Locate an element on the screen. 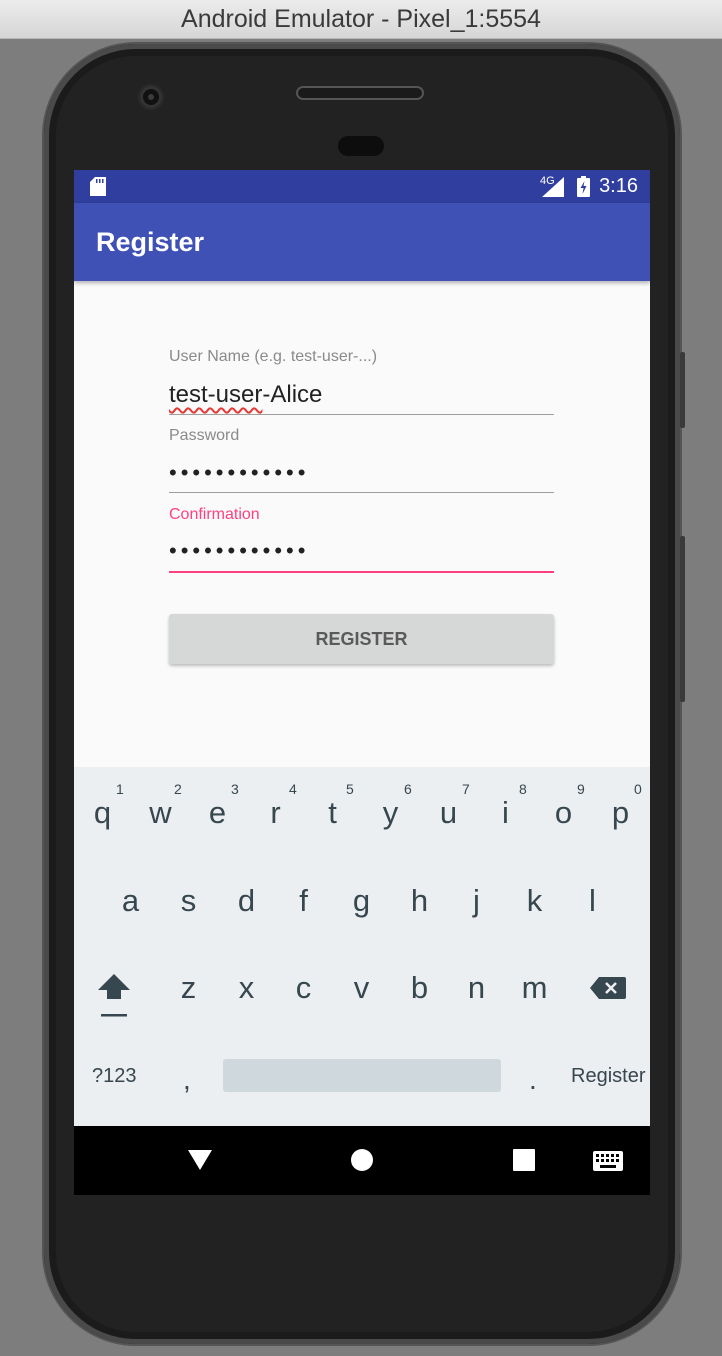 Image resolution: width=722 pixels, height=1356 pixels. shift-key is located at coordinates (114, 995).